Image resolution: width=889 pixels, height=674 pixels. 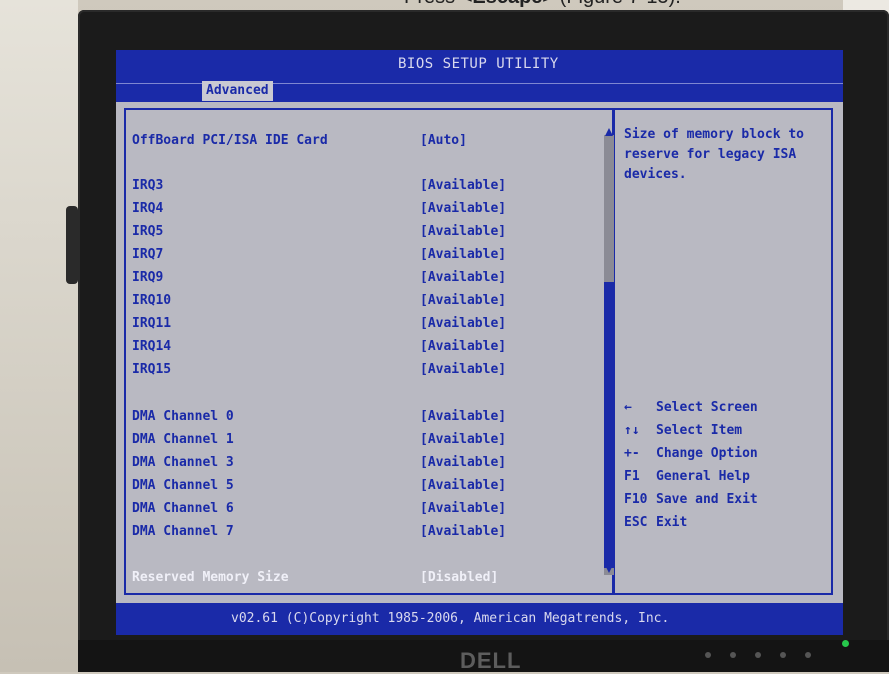 I want to click on setting-label: IRQ4, so click(x=147, y=208).